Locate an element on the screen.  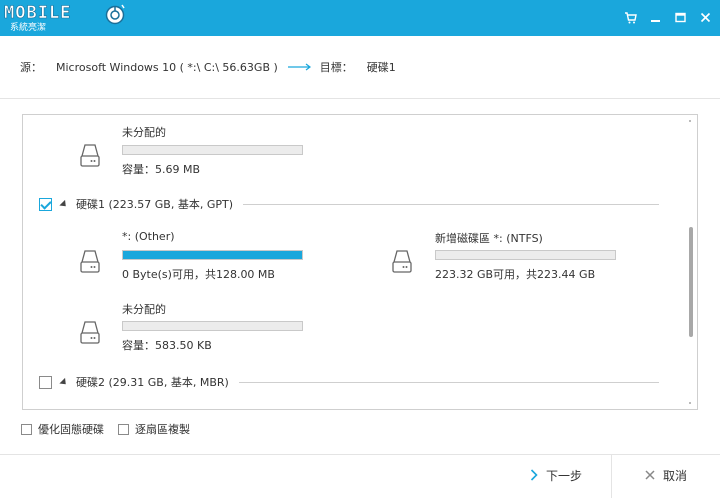
disk2-checkbox is located at coordinates (45, 382).